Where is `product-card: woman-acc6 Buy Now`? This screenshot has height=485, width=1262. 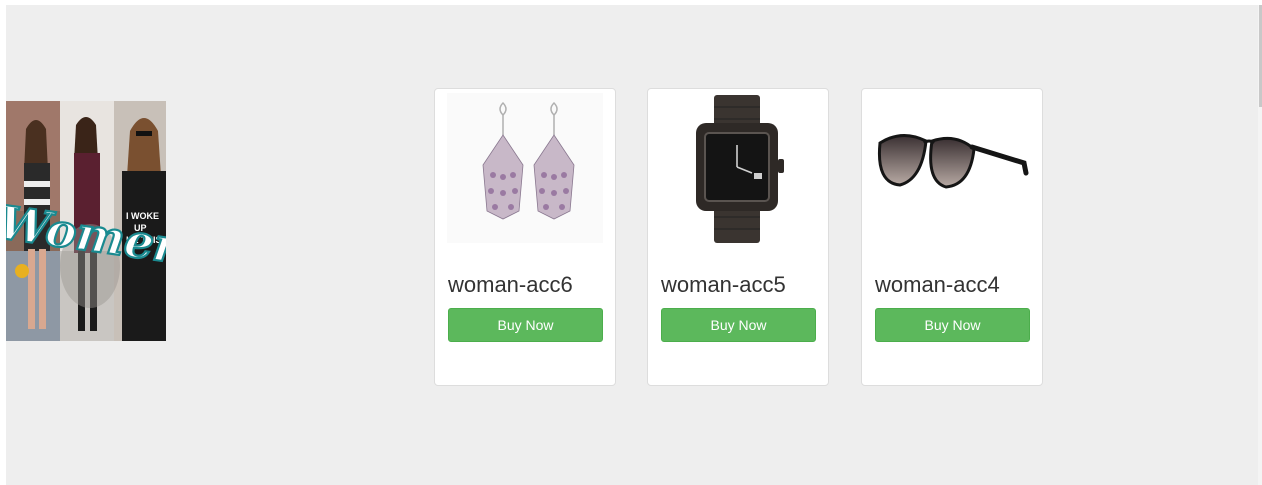
product-card: woman-acc6 Buy Now is located at coordinates (525, 237).